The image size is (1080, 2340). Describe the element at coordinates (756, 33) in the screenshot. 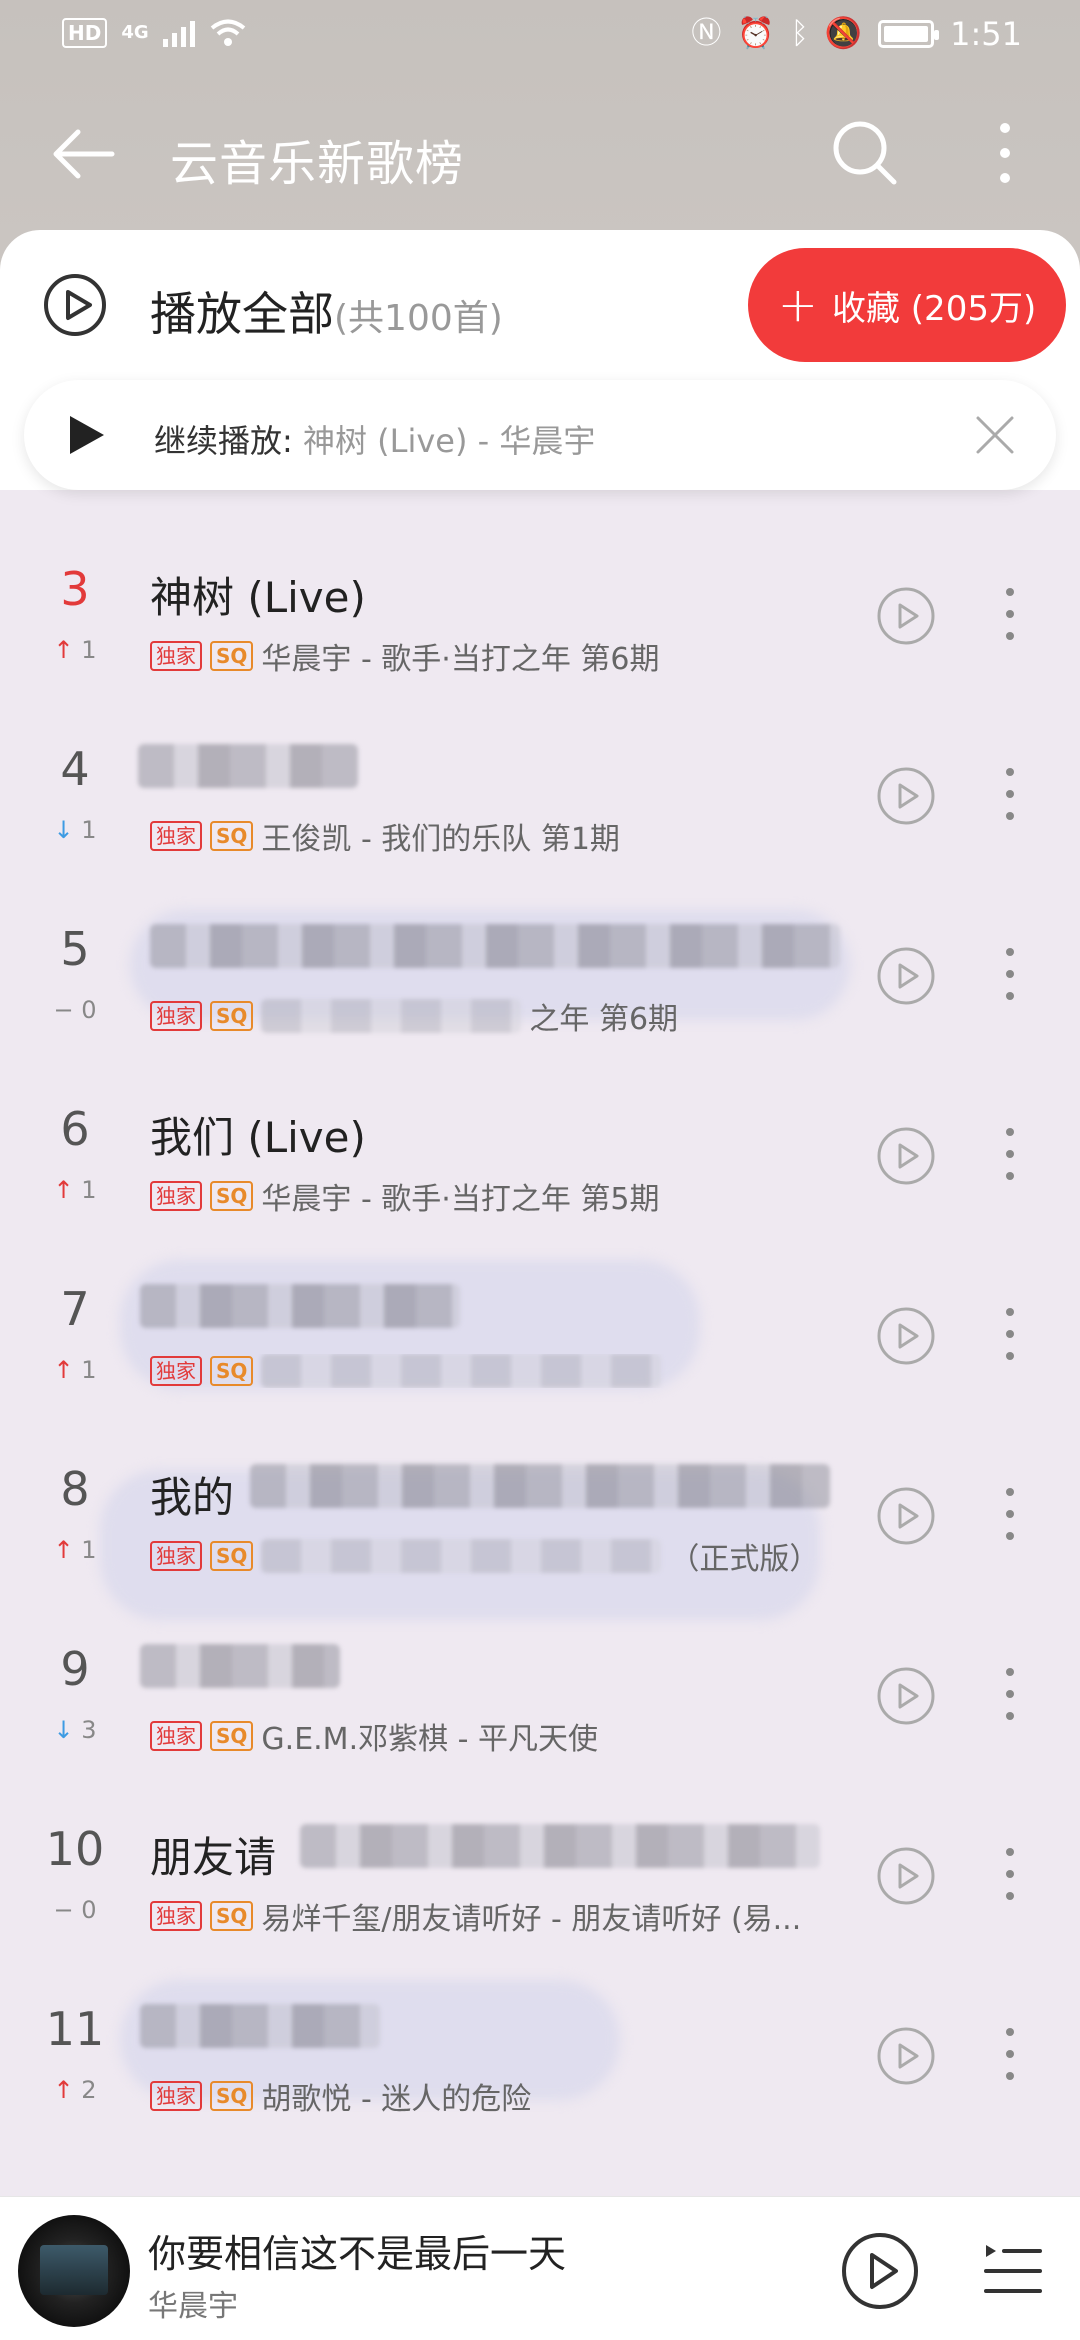

I see `alarm-icon: ⏰` at that location.